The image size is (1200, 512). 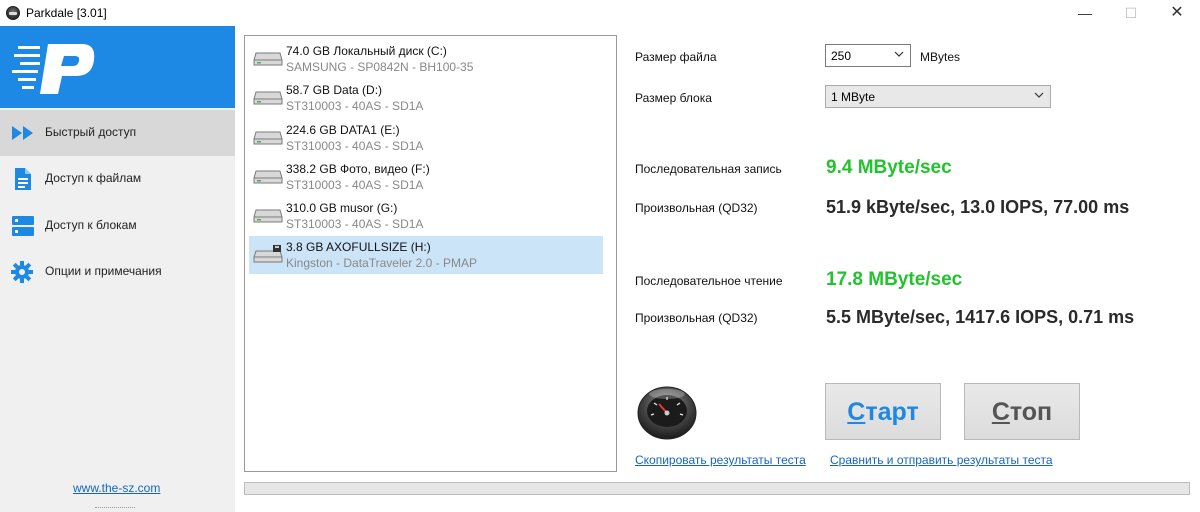 I want to click on window-title: Parkdale [3.01], so click(x=66, y=13).